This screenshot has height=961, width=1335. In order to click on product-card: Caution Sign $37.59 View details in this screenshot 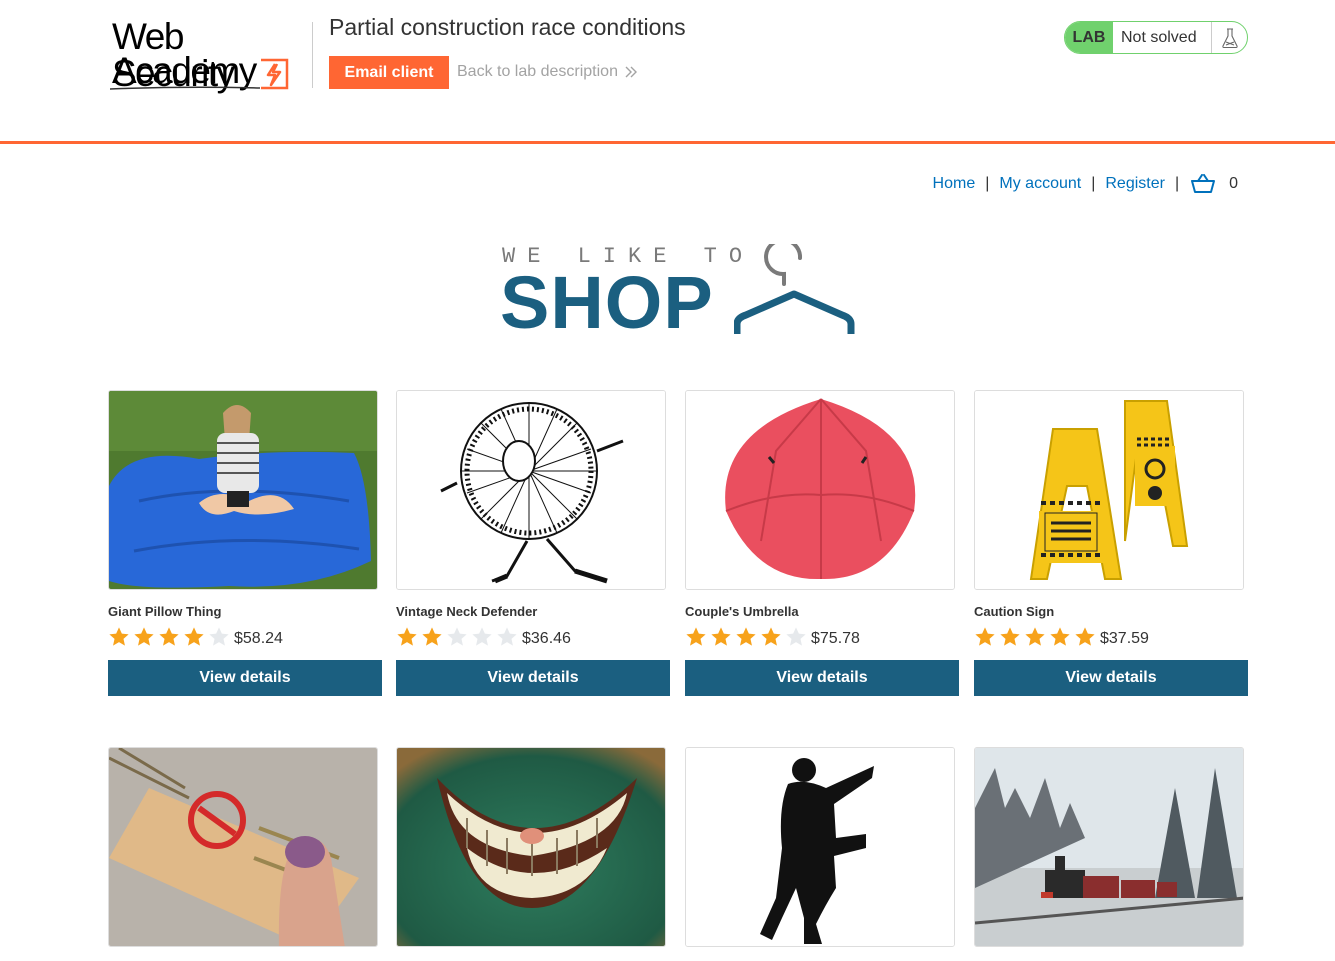, I will do `click(1111, 543)`.